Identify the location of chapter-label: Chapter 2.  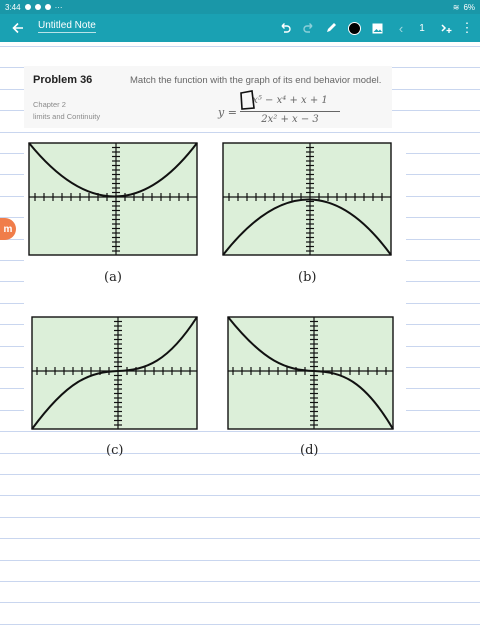
(49, 104).